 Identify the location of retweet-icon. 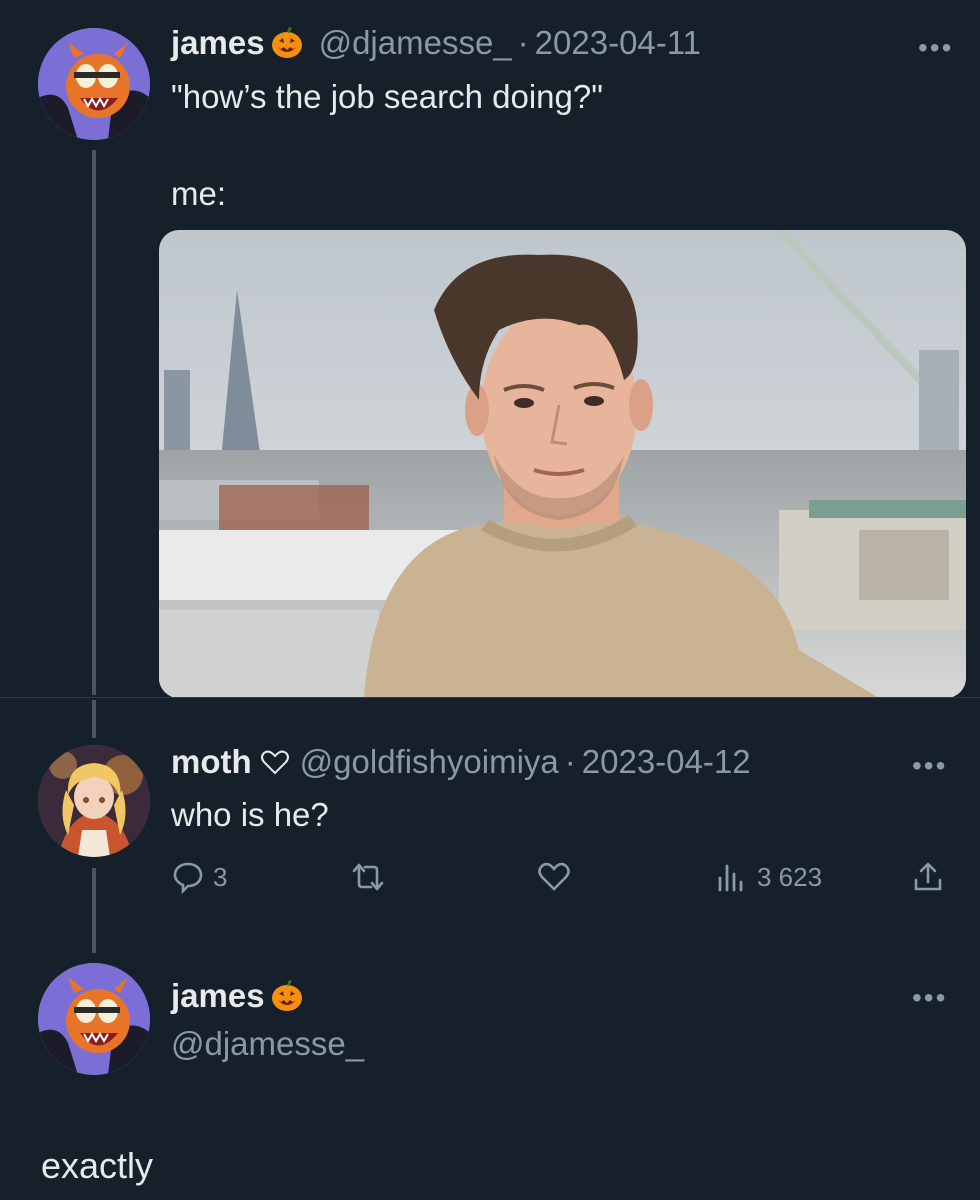
(368, 877).